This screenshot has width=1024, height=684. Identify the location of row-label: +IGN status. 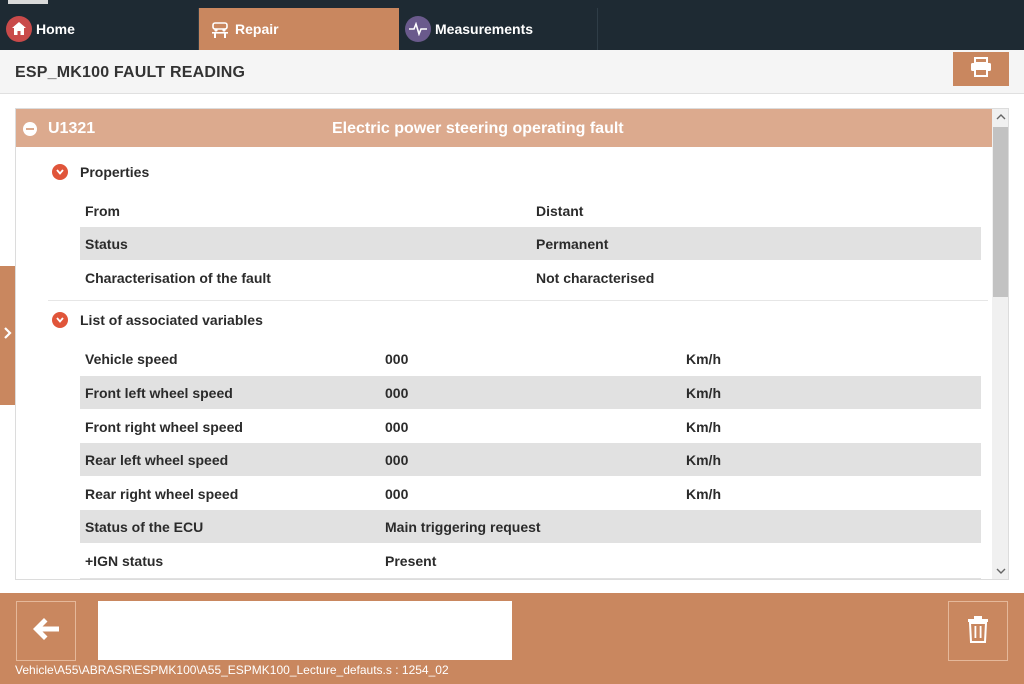
(124, 561).